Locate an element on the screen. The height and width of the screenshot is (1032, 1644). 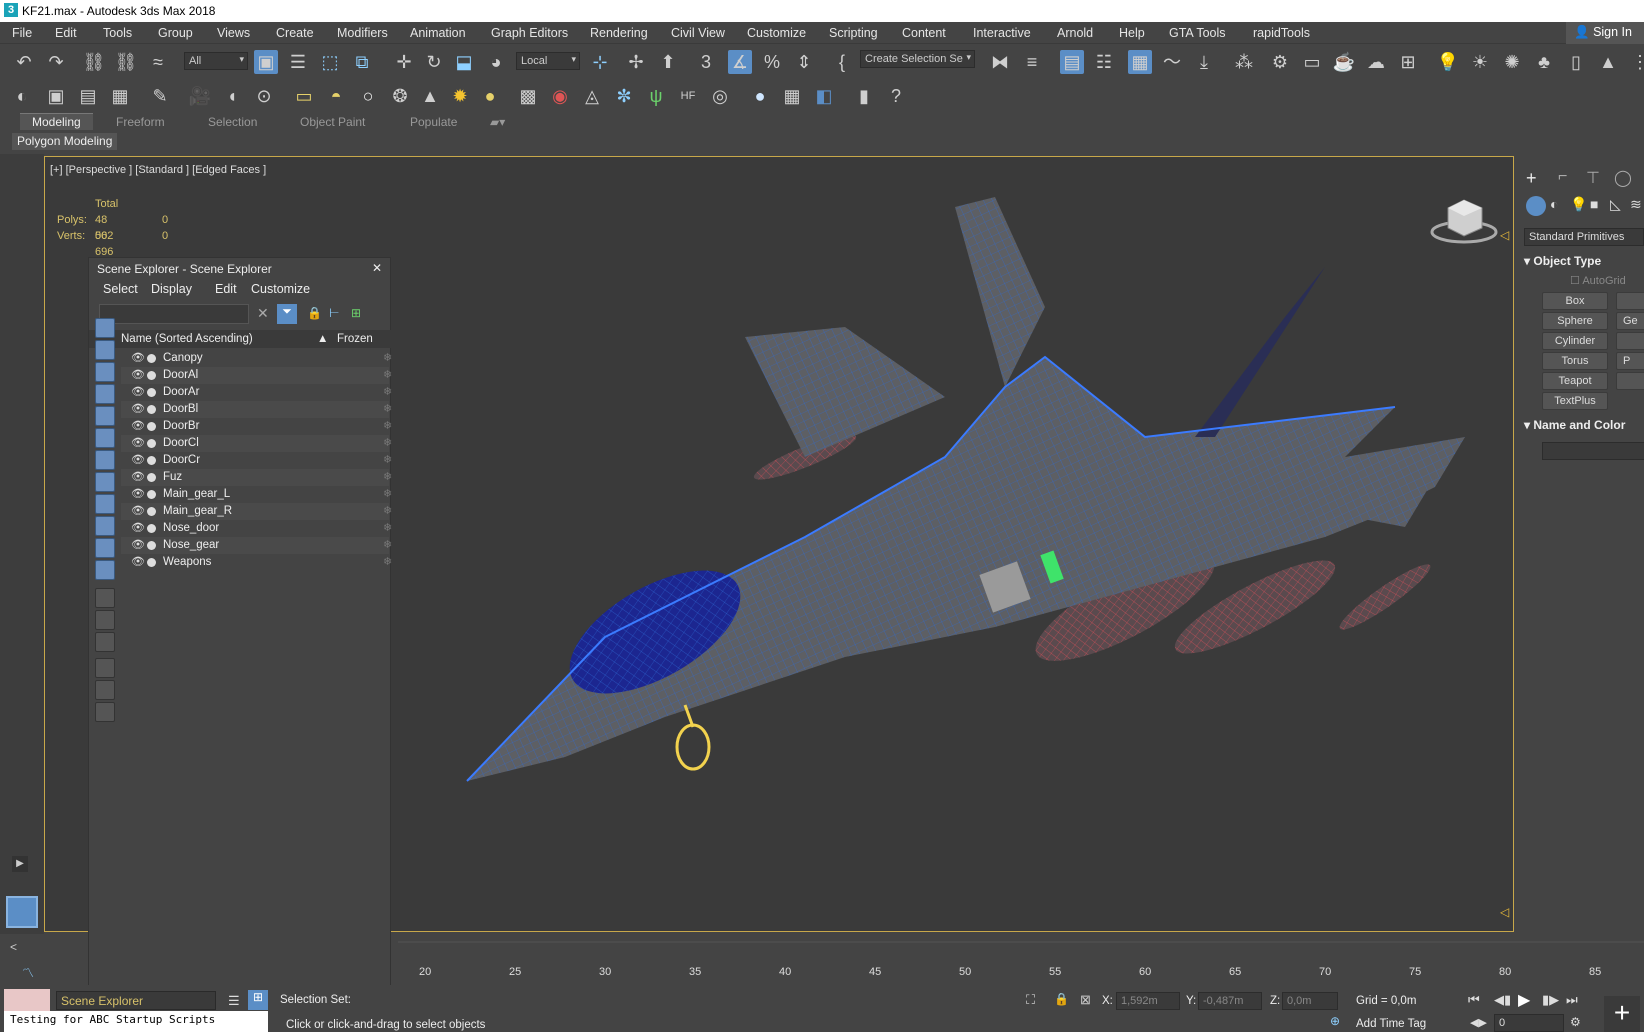
sphere-button: Sphere is located at coordinates (1575, 321).